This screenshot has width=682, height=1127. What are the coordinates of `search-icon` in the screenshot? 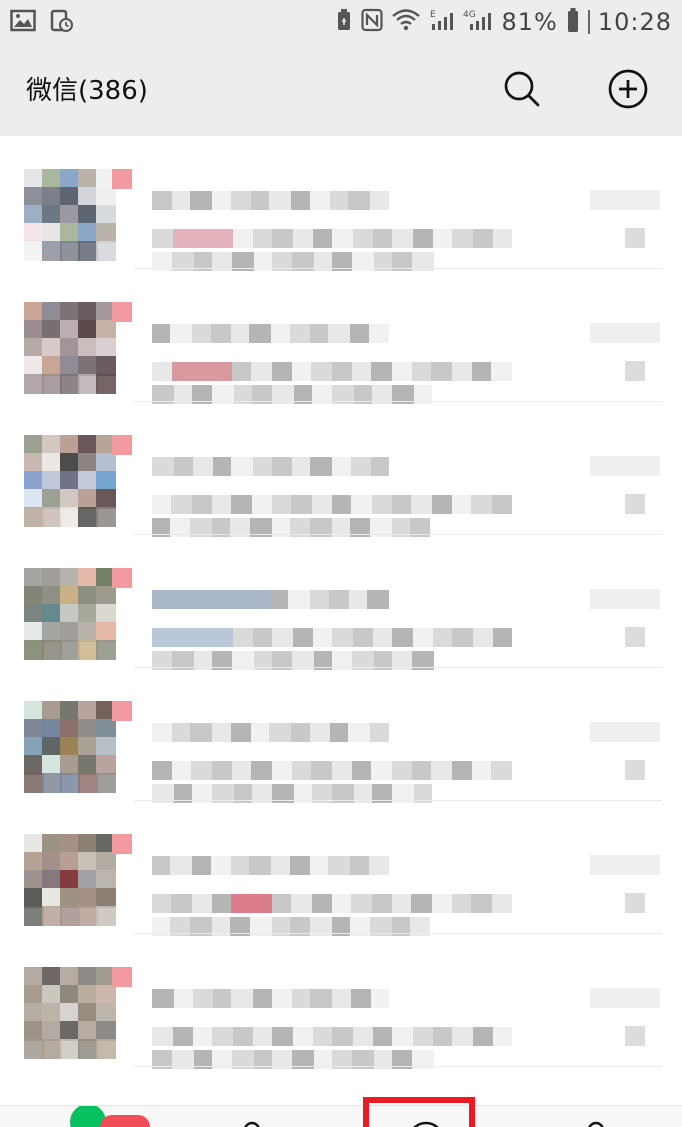 It's located at (522, 91).